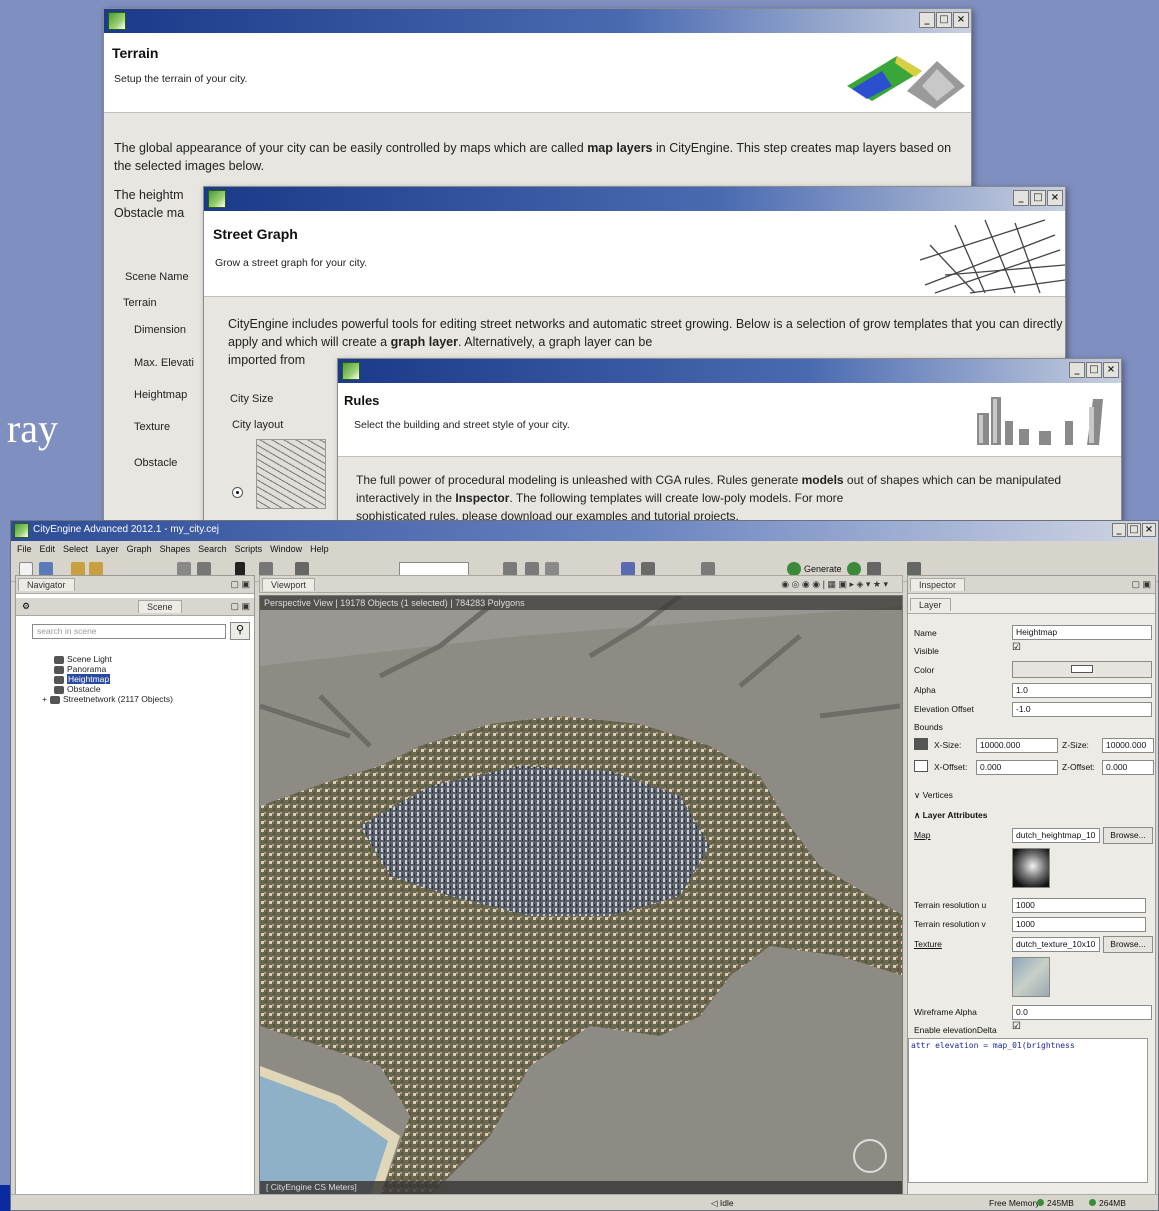 This screenshot has width=1159, height=1211. I want to click on bounds-toggle-icon, so click(921, 744).